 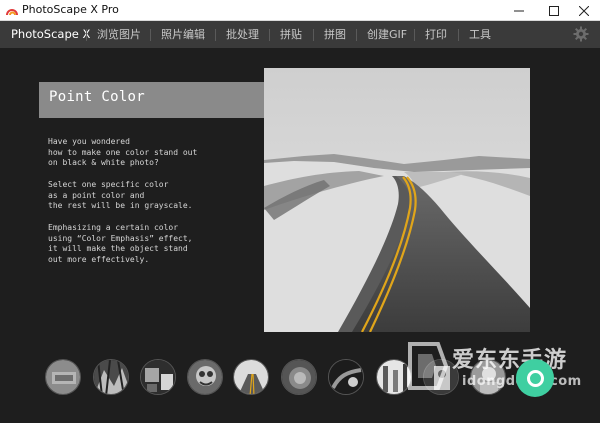 What do you see at coordinates (183, 34) in the screenshot?
I see `menu-item-editor: 照片编辑` at bounding box center [183, 34].